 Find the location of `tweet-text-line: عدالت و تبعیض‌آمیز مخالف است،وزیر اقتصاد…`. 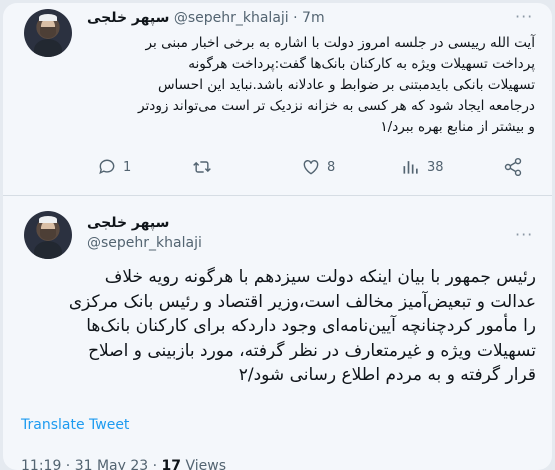

tweet-text-line: عدالت و تبعیض‌آمیز مخالف است،وزیر اقتصاد… is located at coordinates (302, 301).